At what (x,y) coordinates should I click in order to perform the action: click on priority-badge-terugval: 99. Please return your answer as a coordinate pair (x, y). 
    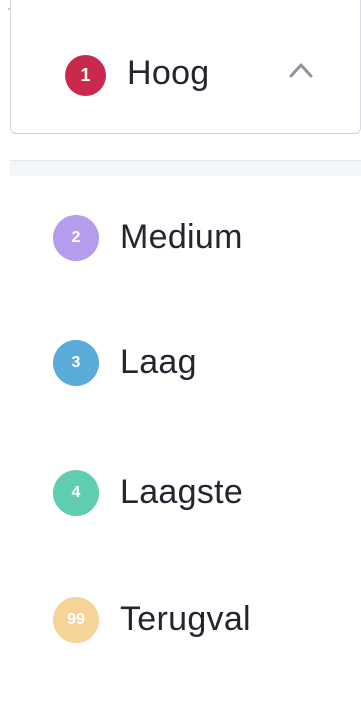
    Looking at the image, I should click on (76, 620).